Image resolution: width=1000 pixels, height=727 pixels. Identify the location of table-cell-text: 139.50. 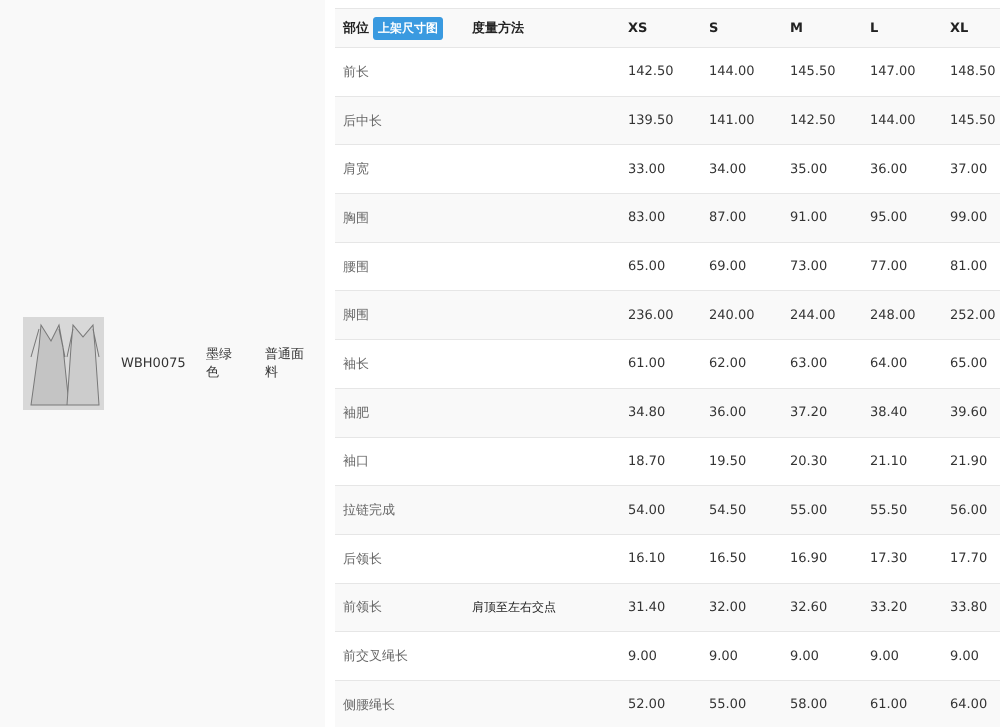
(650, 121).